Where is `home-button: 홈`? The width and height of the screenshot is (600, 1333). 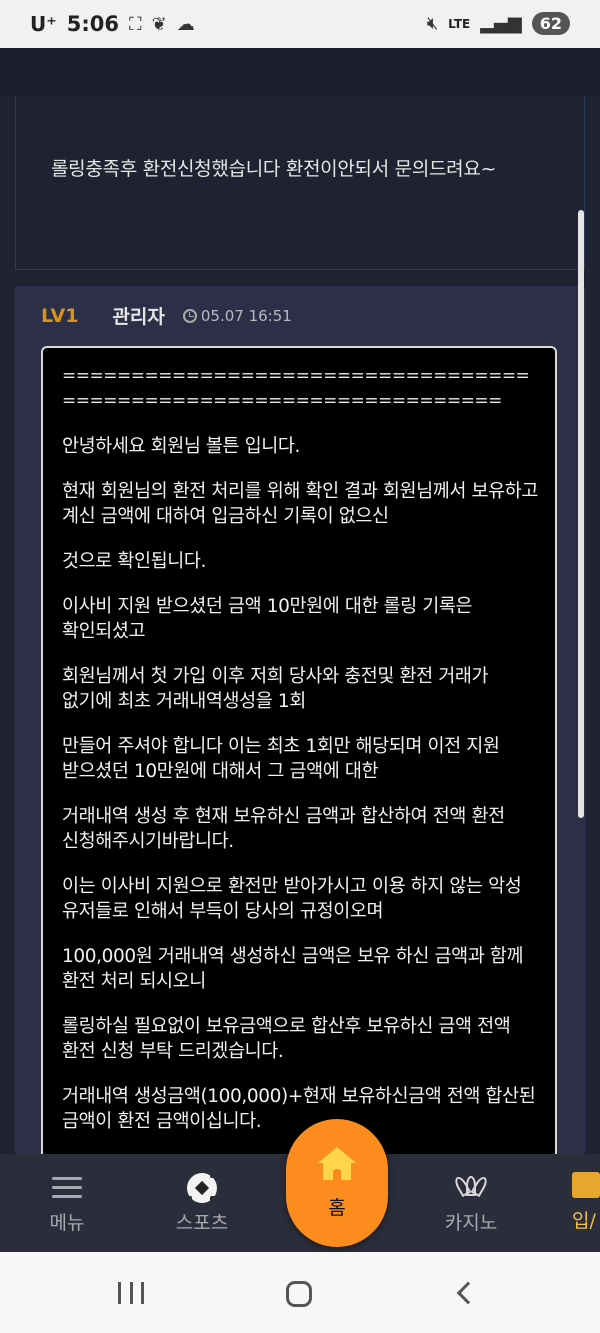 home-button: 홈 is located at coordinates (337, 1183).